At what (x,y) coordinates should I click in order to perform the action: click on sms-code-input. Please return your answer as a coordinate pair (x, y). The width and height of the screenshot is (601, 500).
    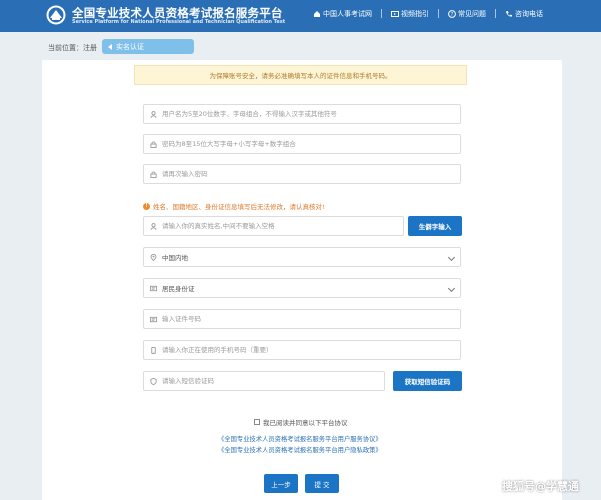
    Looking at the image, I should click on (273, 381).